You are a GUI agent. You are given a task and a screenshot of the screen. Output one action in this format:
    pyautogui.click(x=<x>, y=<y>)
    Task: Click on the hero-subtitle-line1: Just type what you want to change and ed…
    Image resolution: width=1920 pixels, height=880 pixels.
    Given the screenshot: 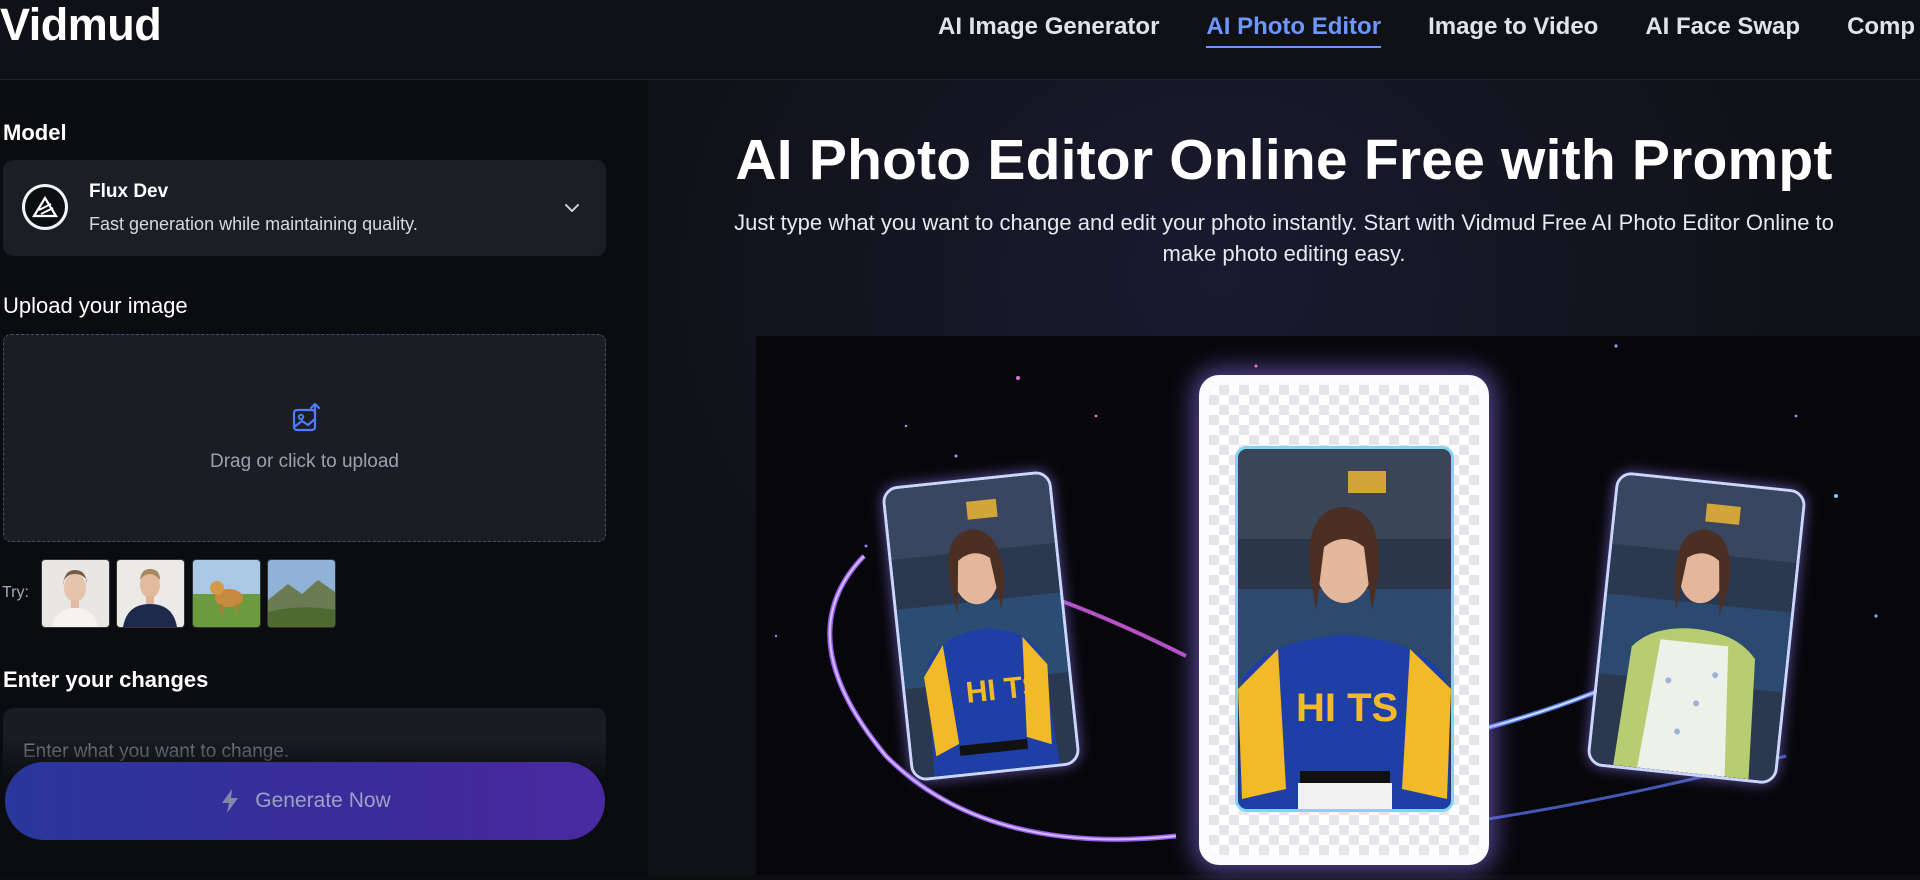 What is the action you would take?
    pyautogui.click(x=1284, y=222)
    